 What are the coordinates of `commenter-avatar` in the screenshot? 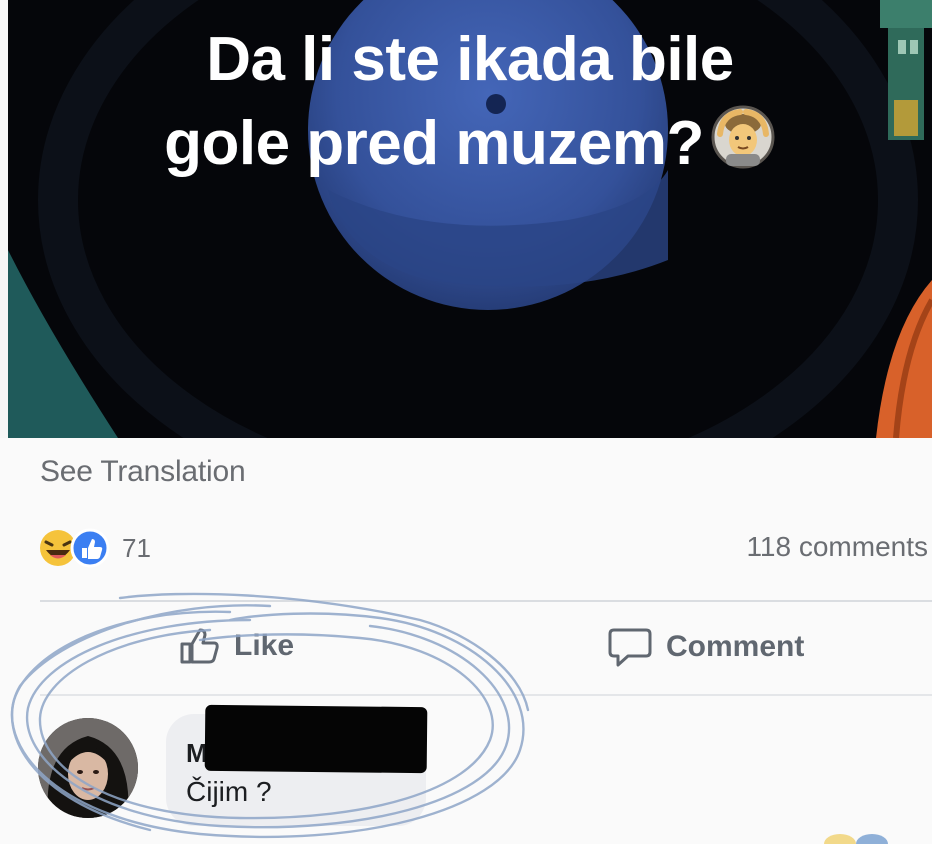 It's located at (88, 768).